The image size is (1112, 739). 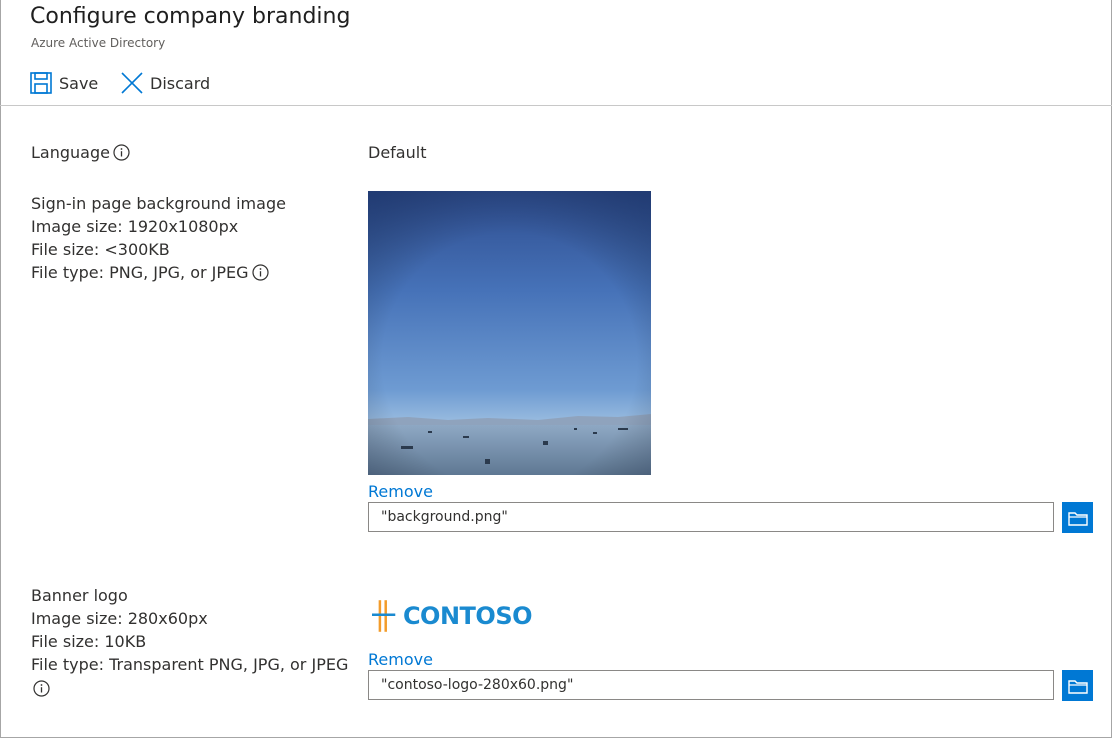 I want to click on save-label: Save, so click(x=79, y=83).